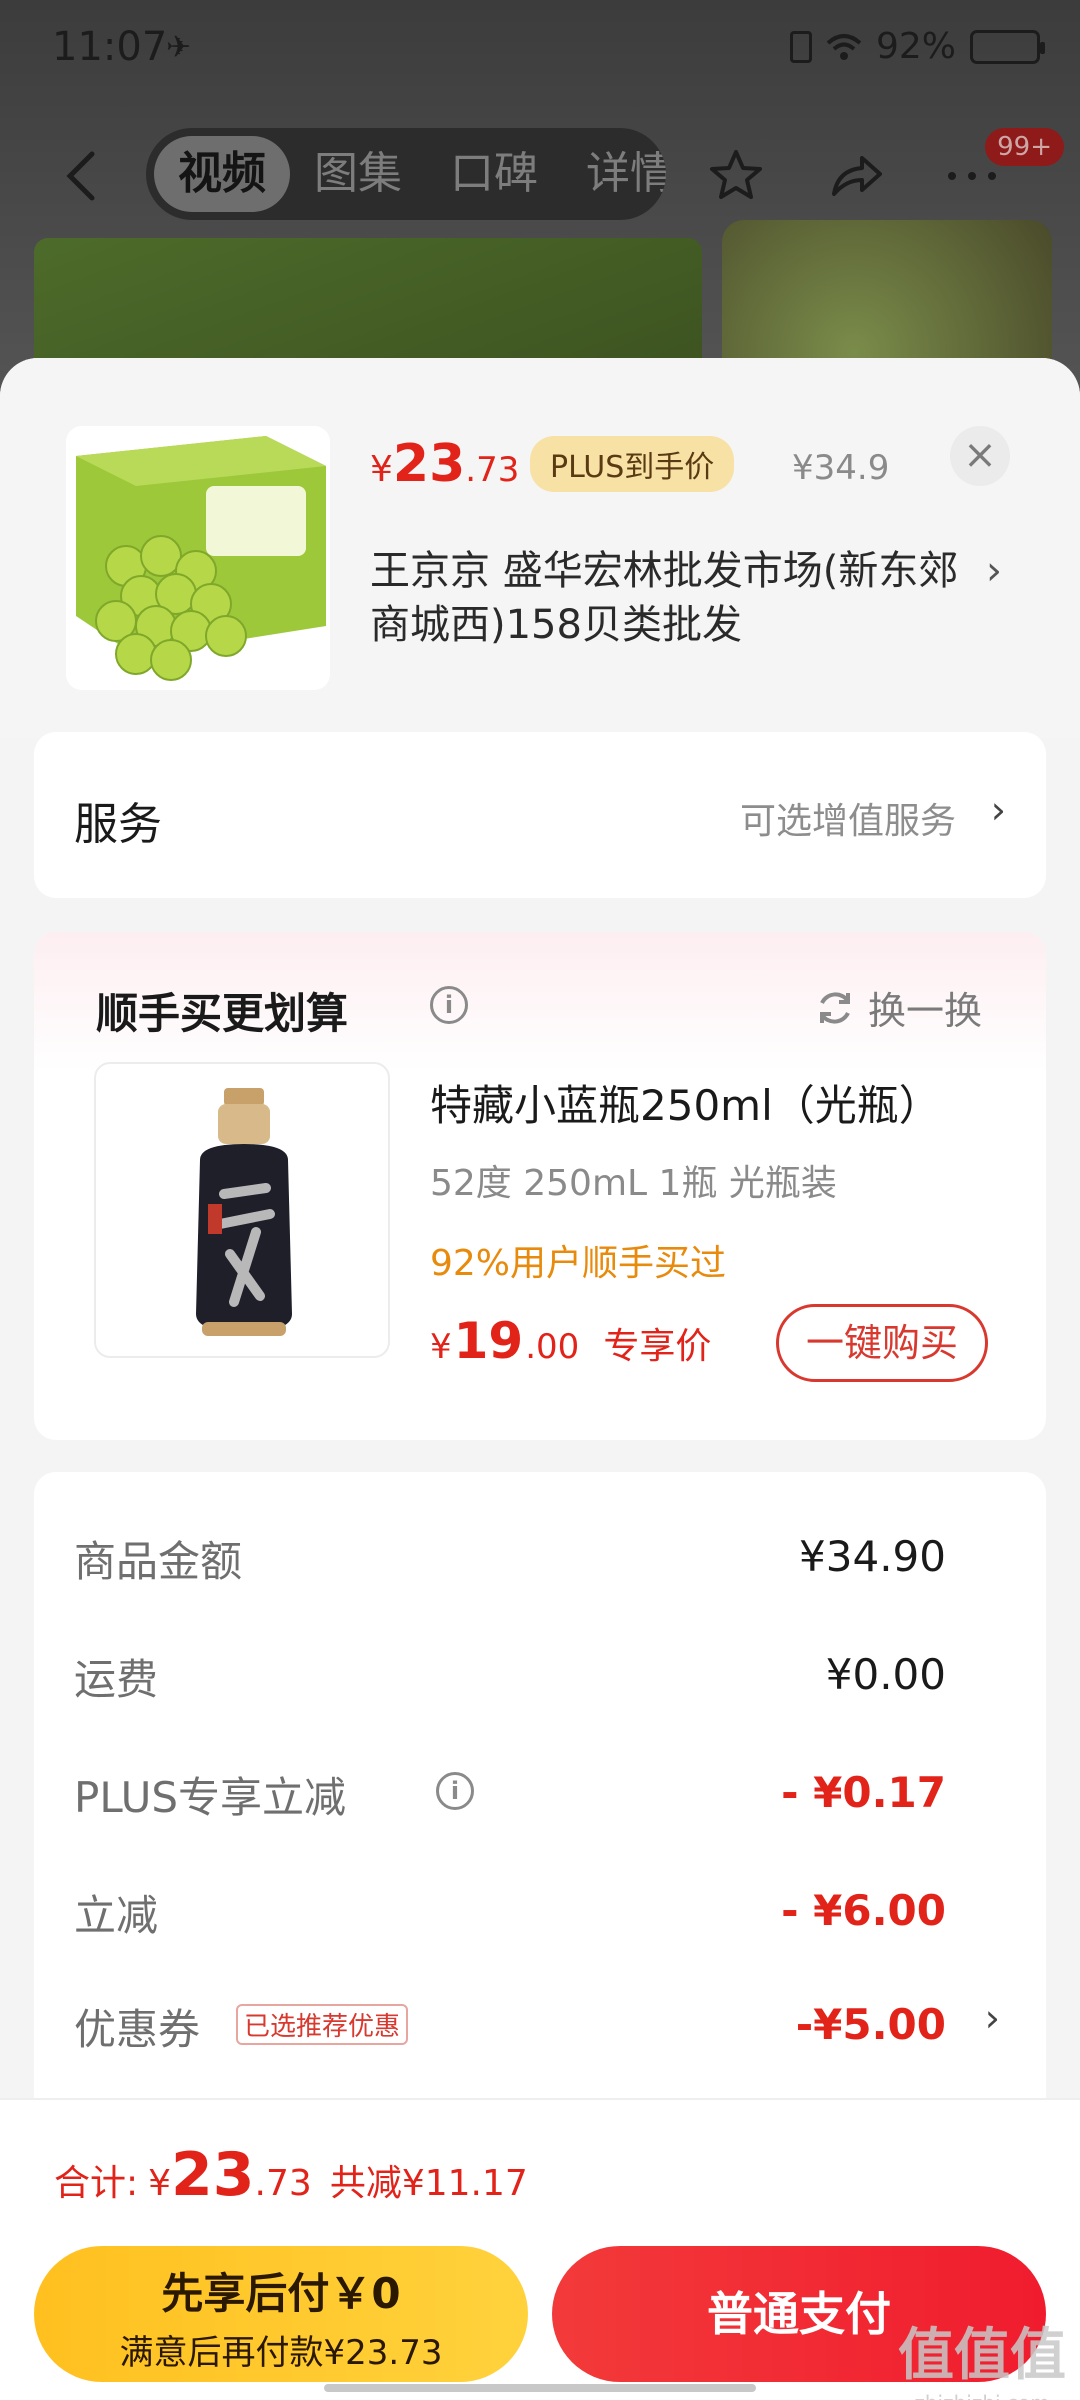 Image resolution: width=1080 pixels, height=2400 pixels. Describe the element at coordinates (158, 1561) in the screenshot. I see `goods-amount-label: 商品金额` at that location.